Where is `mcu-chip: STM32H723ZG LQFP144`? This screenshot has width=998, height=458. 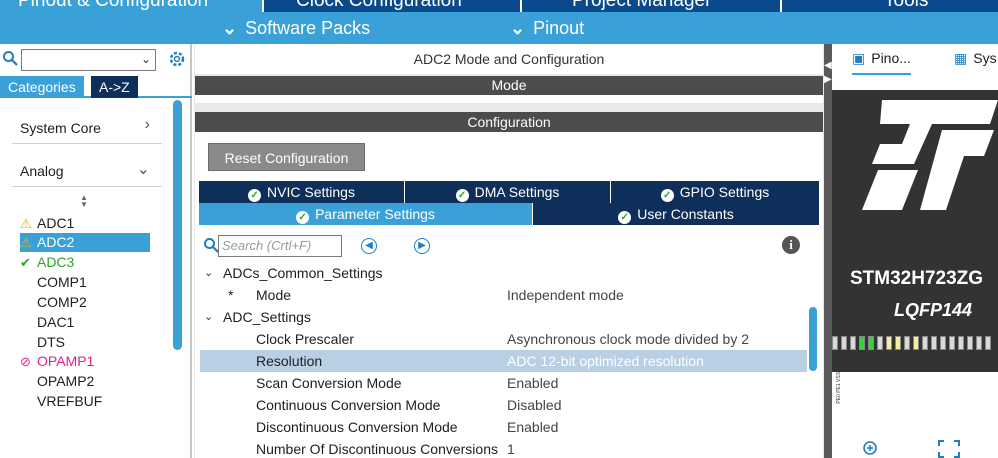
mcu-chip: STM32H723ZG LQFP144 is located at coordinates (915, 231).